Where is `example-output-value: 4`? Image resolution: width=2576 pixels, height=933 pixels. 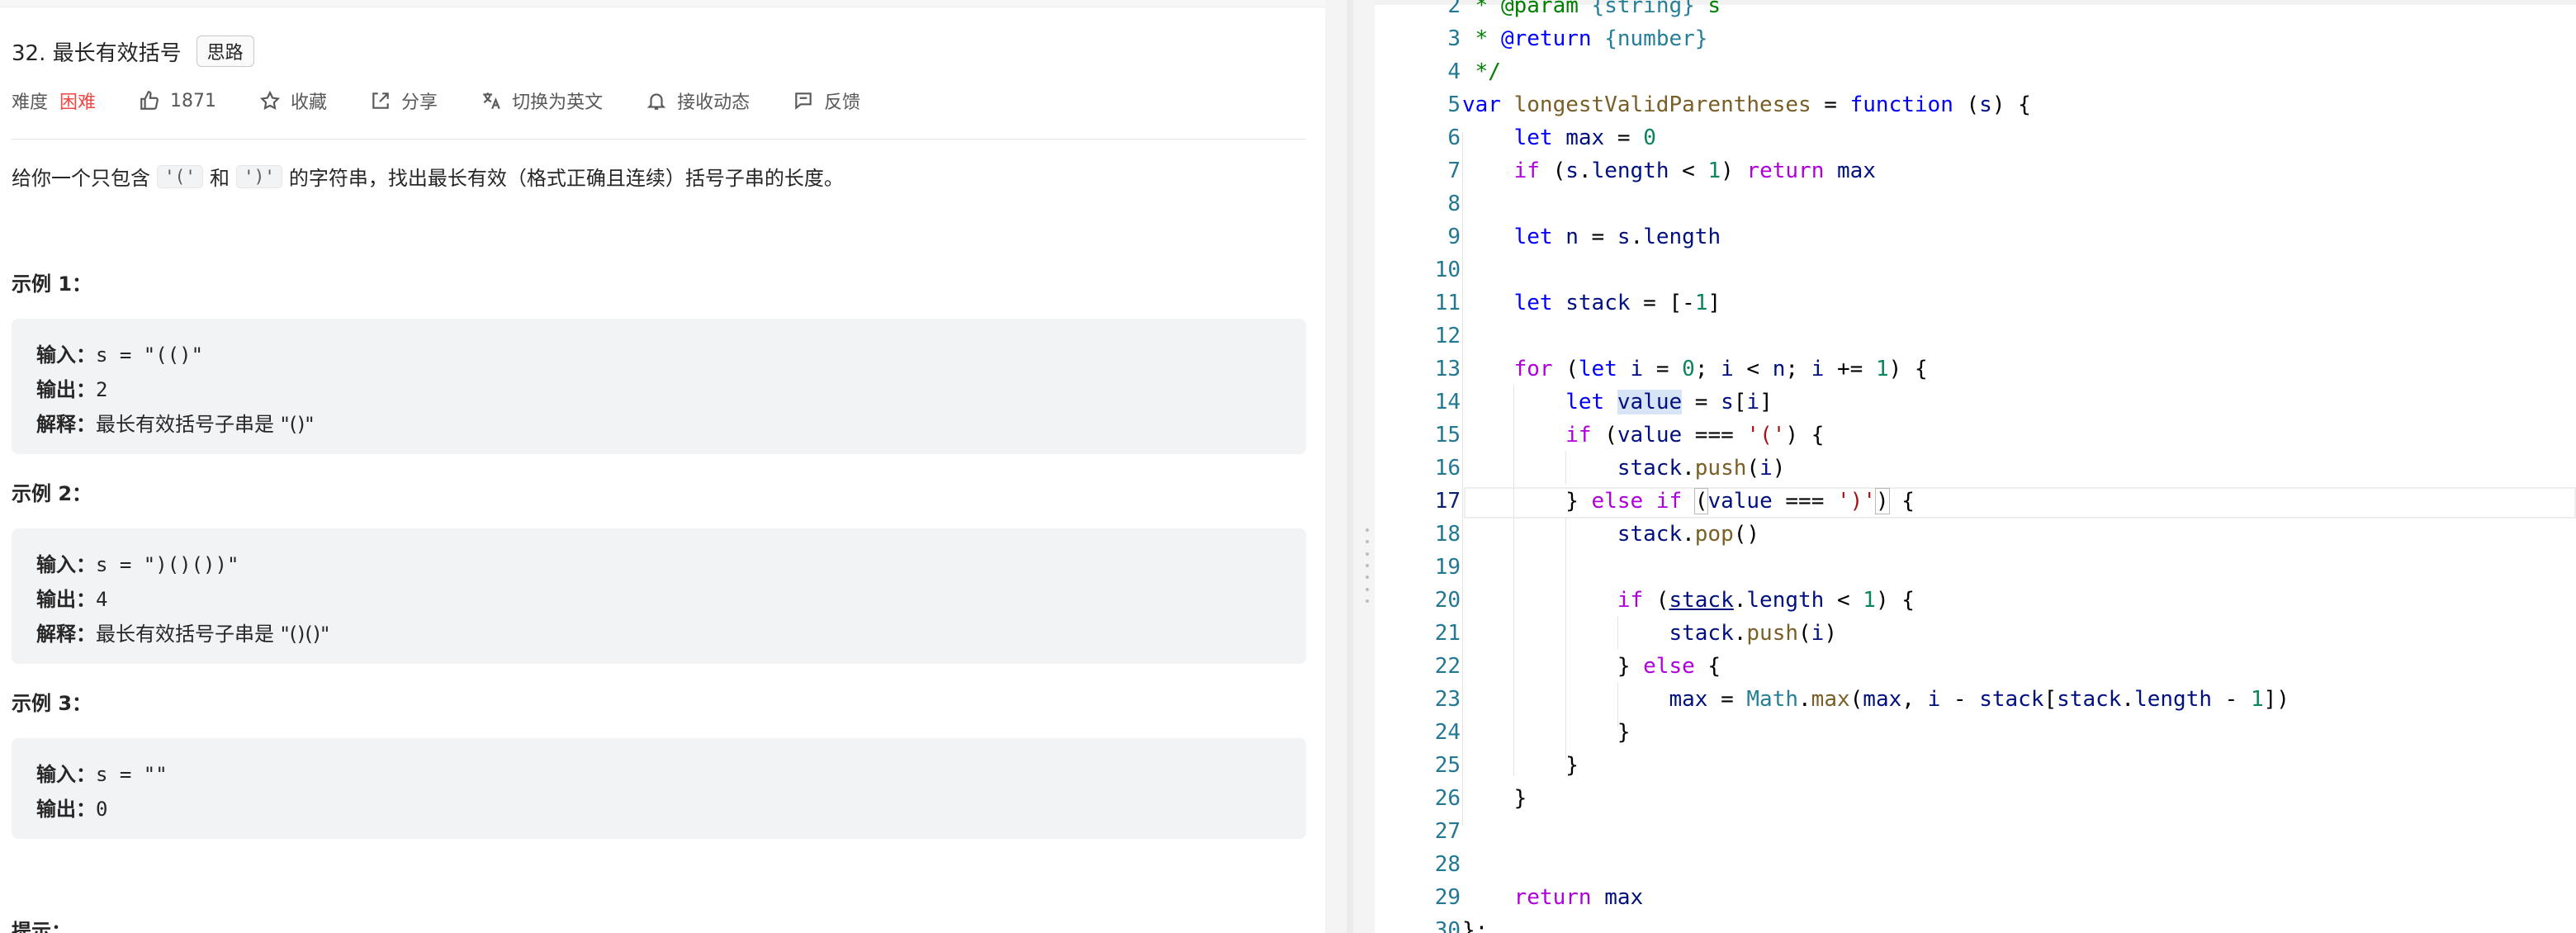
example-output-value: 4 is located at coordinates (102, 599).